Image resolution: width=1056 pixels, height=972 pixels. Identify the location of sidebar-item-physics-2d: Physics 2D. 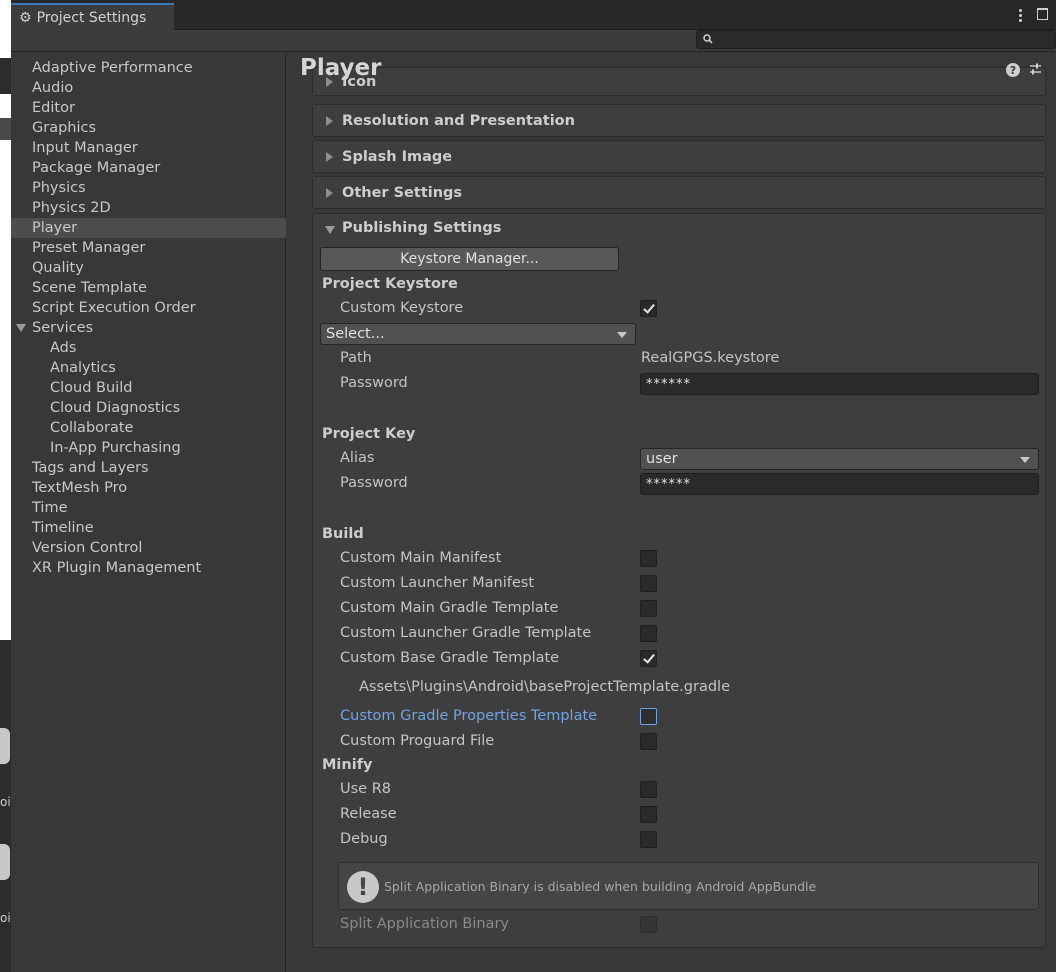
(148, 208).